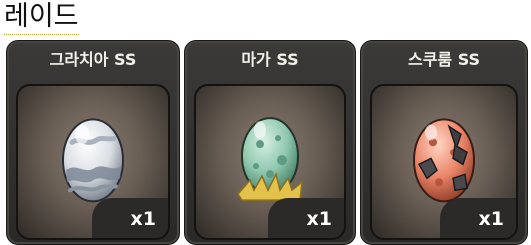 The height and width of the screenshot is (245, 531). What do you see at coordinates (270, 159) in the screenshot?
I see `green-spotted-egg-on-straw-icon` at bounding box center [270, 159].